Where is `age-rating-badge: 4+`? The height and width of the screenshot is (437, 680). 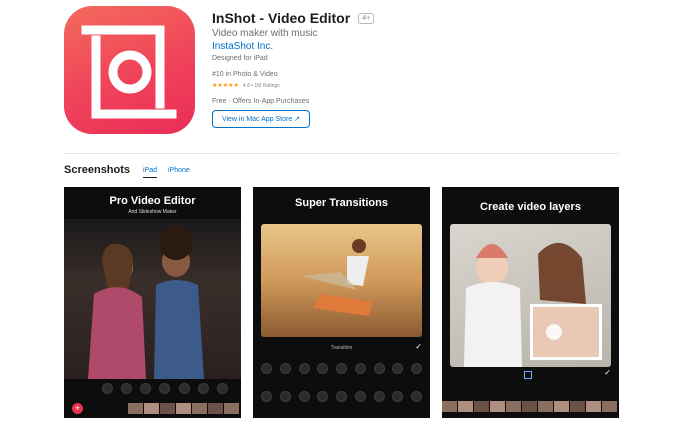
age-rating-badge: 4+ is located at coordinates (366, 18).